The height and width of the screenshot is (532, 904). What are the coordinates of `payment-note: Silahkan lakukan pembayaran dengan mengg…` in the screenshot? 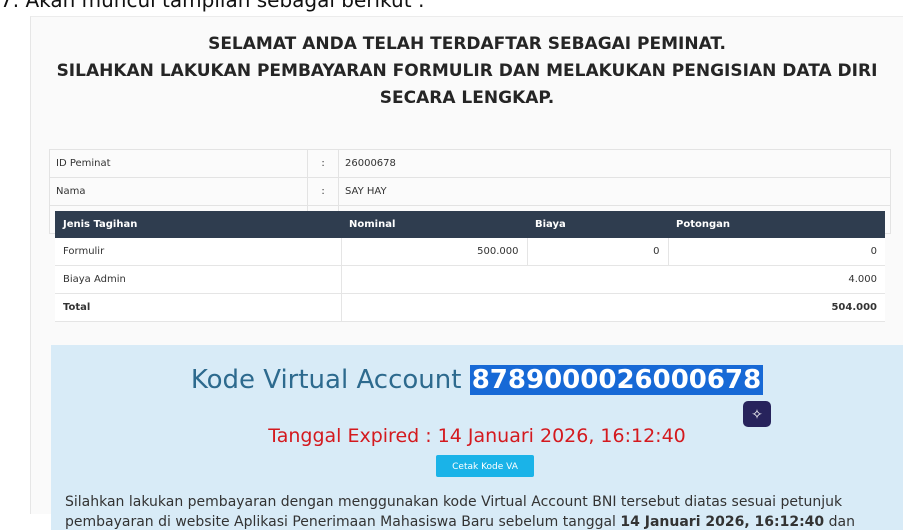 It's located at (475, 512).